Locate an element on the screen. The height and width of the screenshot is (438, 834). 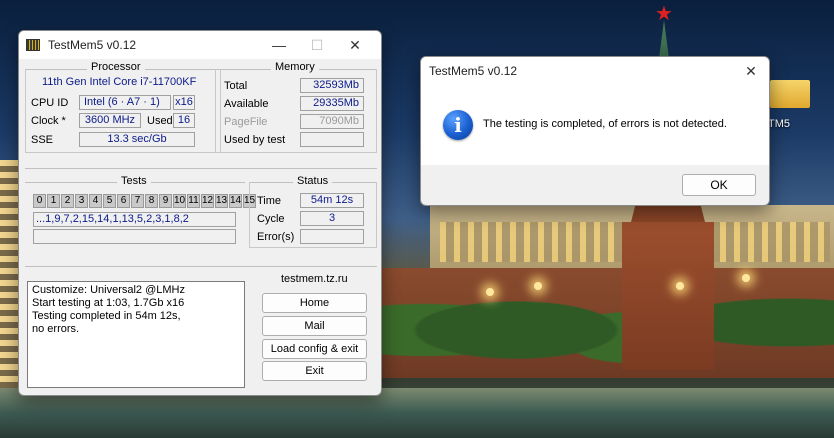
total-label: Total is located at coordinates (236, 86).